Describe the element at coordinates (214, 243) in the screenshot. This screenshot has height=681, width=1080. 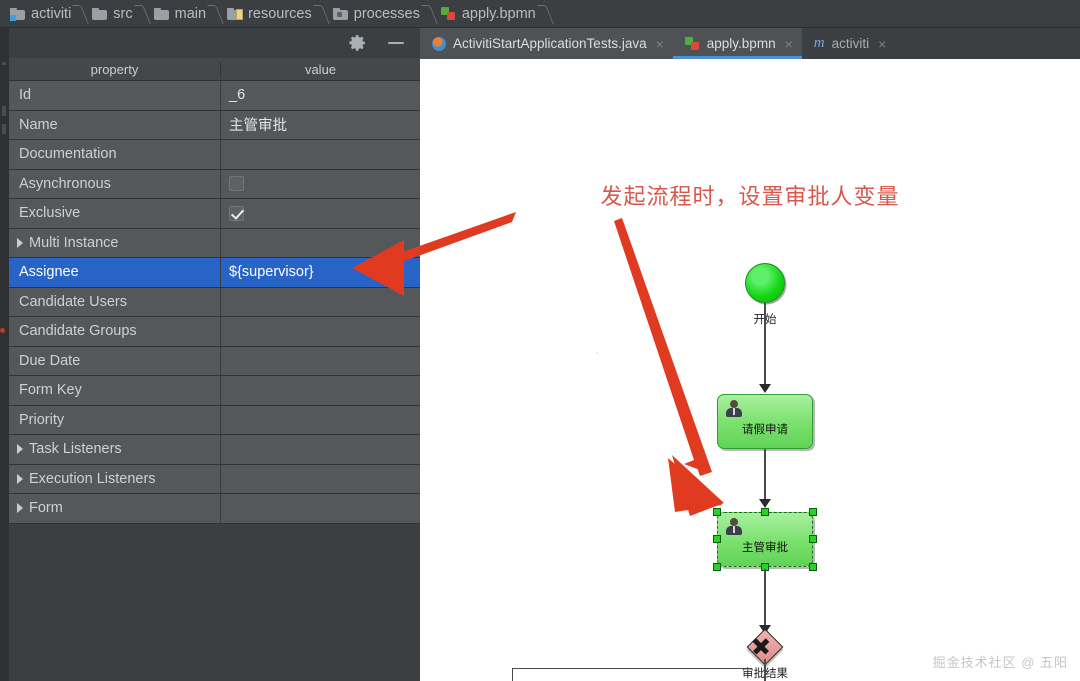
I see `table-row: Multi Instance` at that location.